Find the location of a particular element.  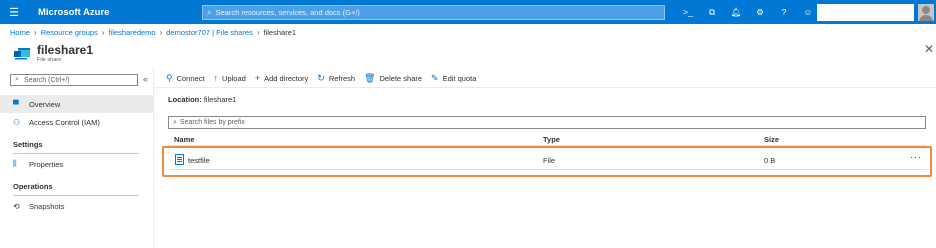

connect-button: ⚲ Connect is located at coordinates (185, 78).